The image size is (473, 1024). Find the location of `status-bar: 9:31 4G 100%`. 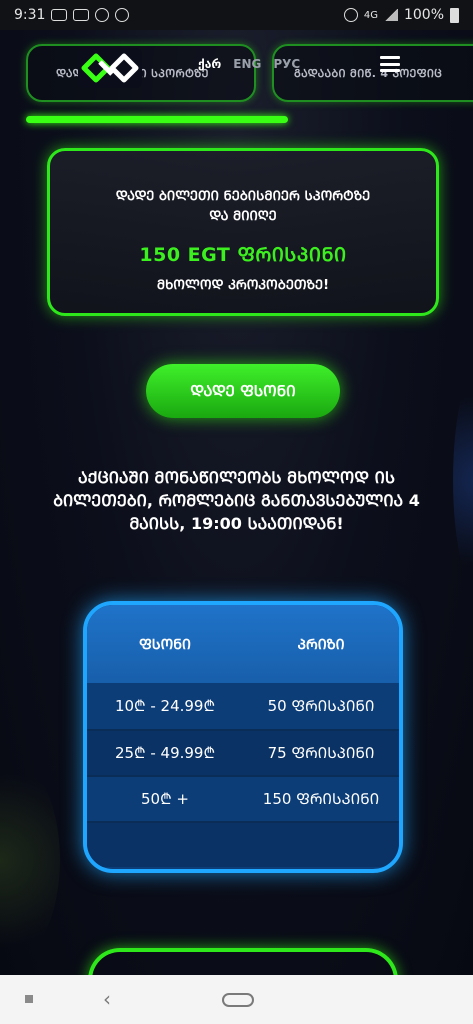

status-bar: 9:31 4G 100% is located at coordinates (236, 15).